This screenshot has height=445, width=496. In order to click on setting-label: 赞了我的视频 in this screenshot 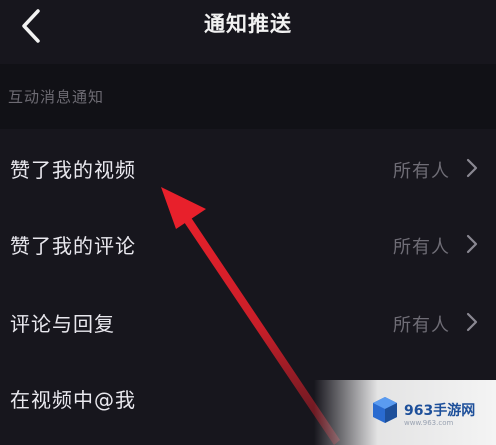, I will do `click(73, 170)`.